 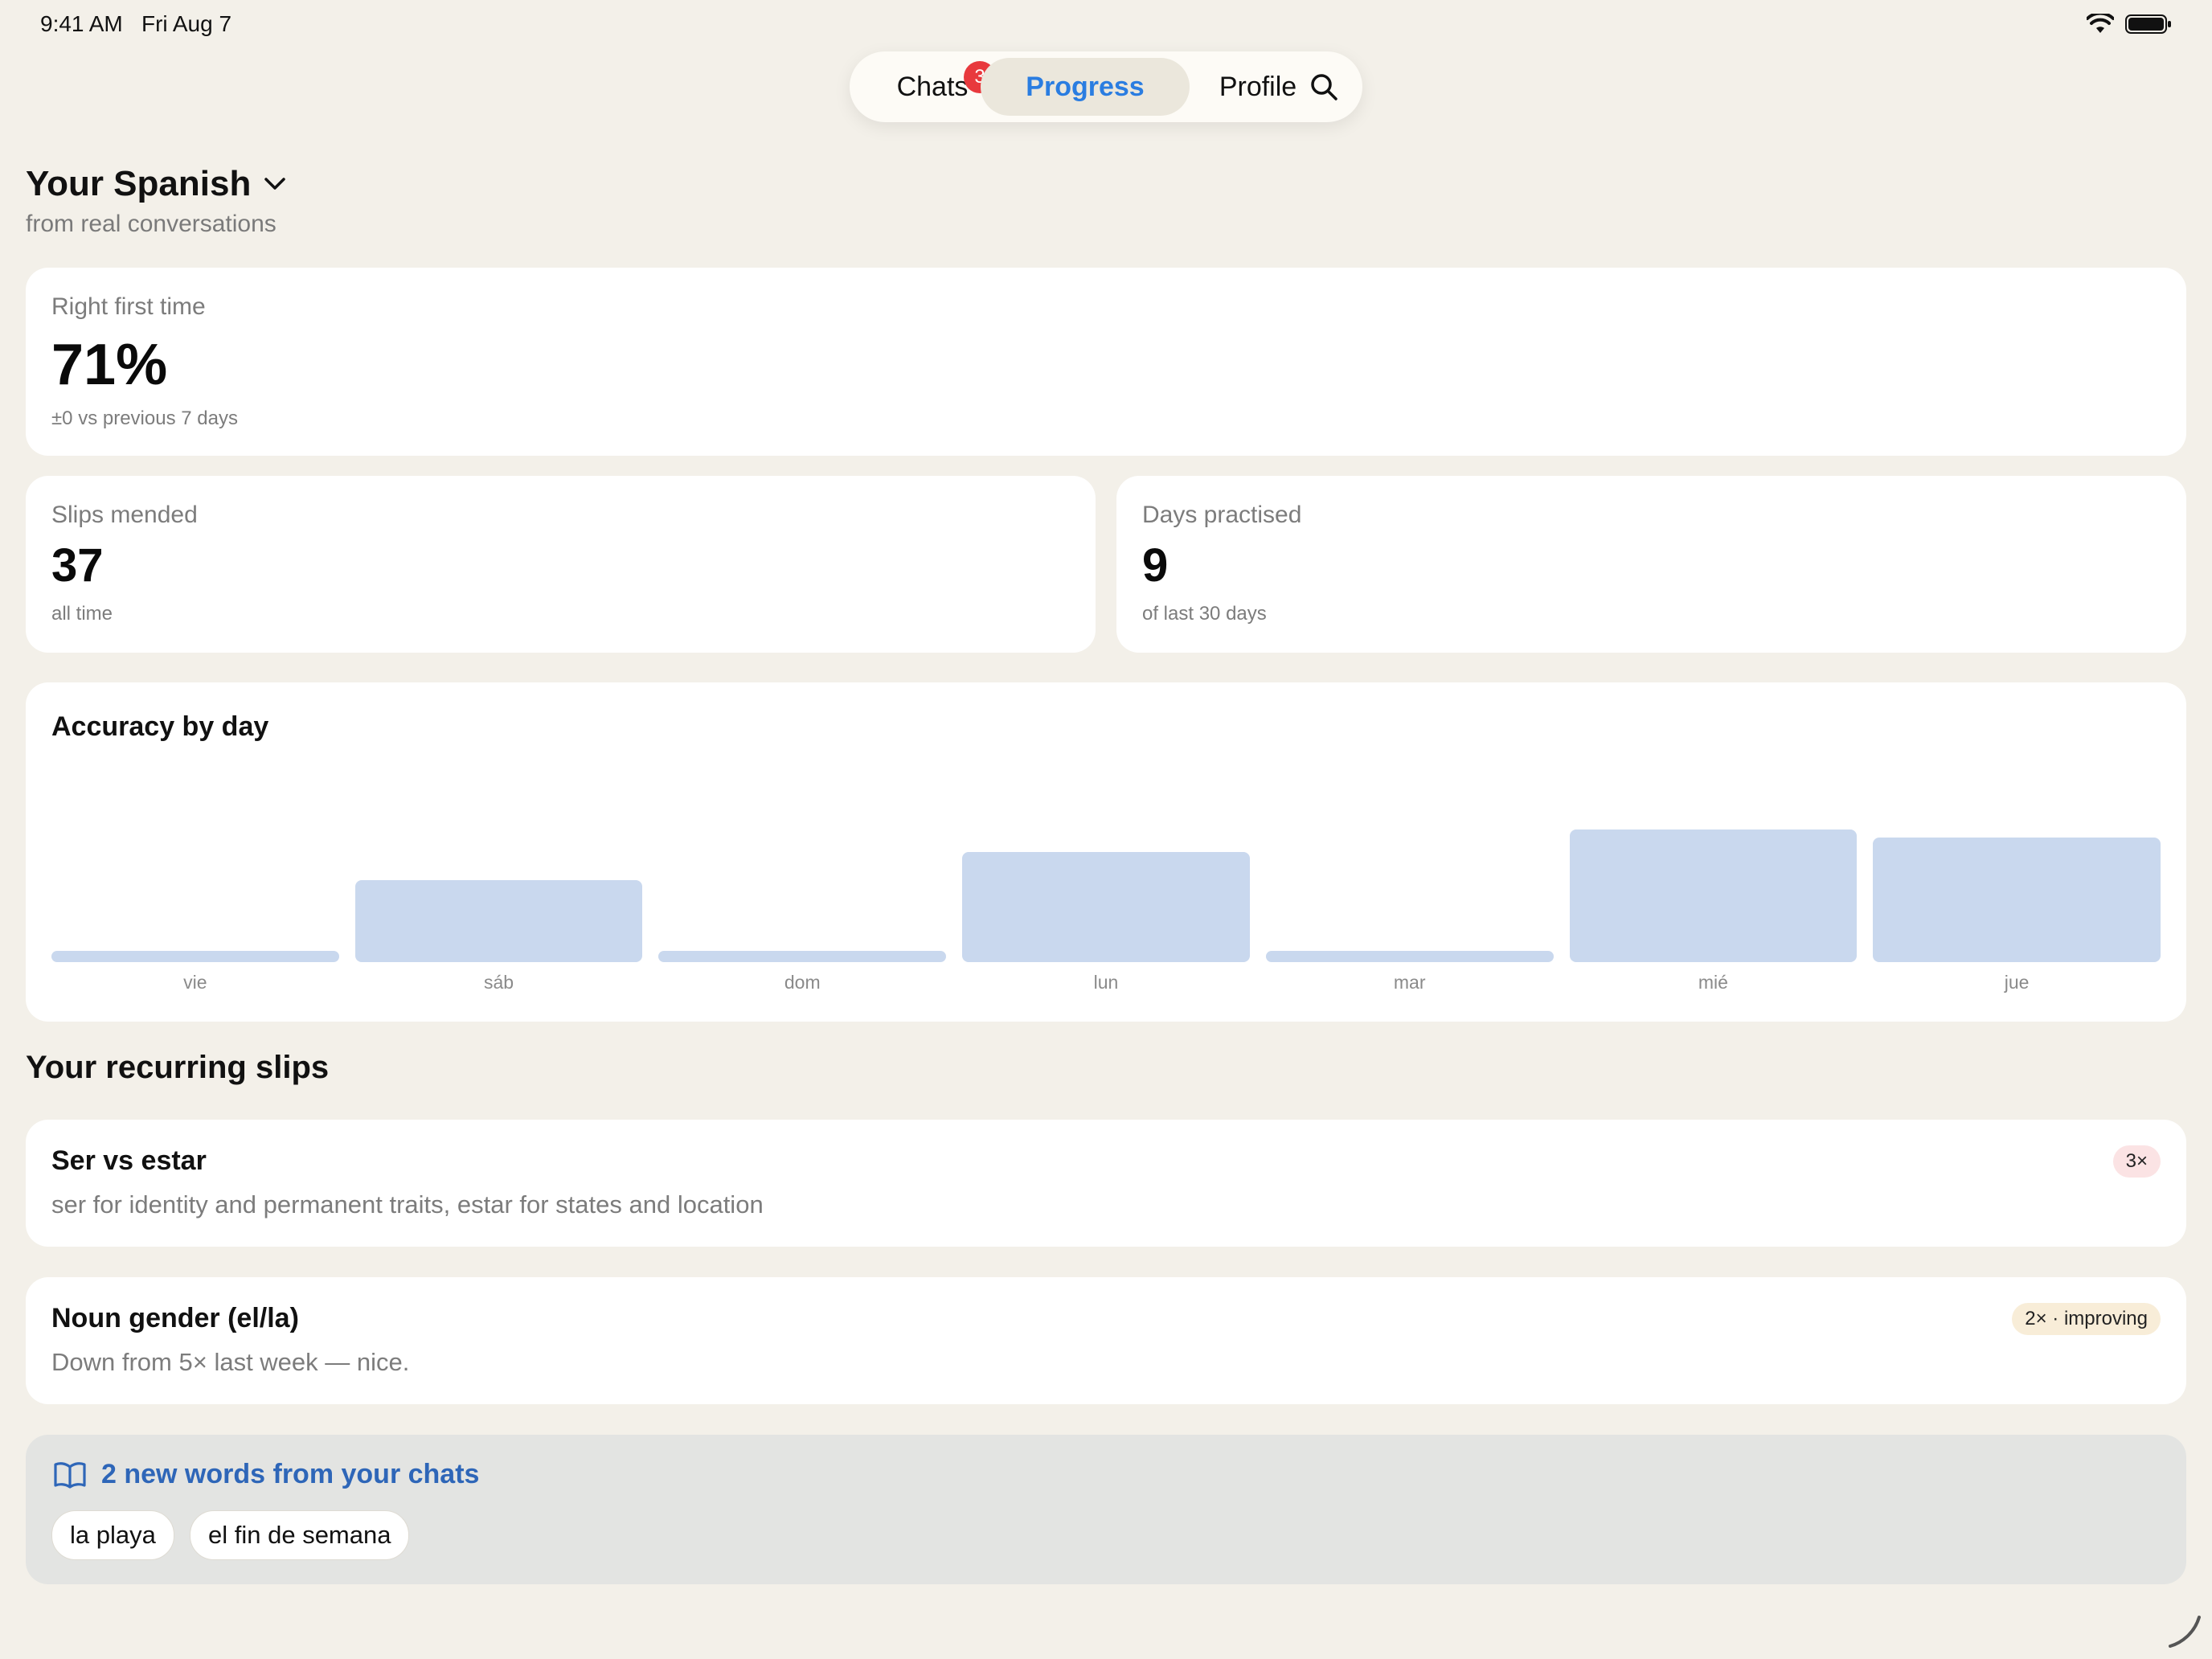 I want to click on recurring-slips-heading: Your recurring slips, so click(x=178, y=1067).